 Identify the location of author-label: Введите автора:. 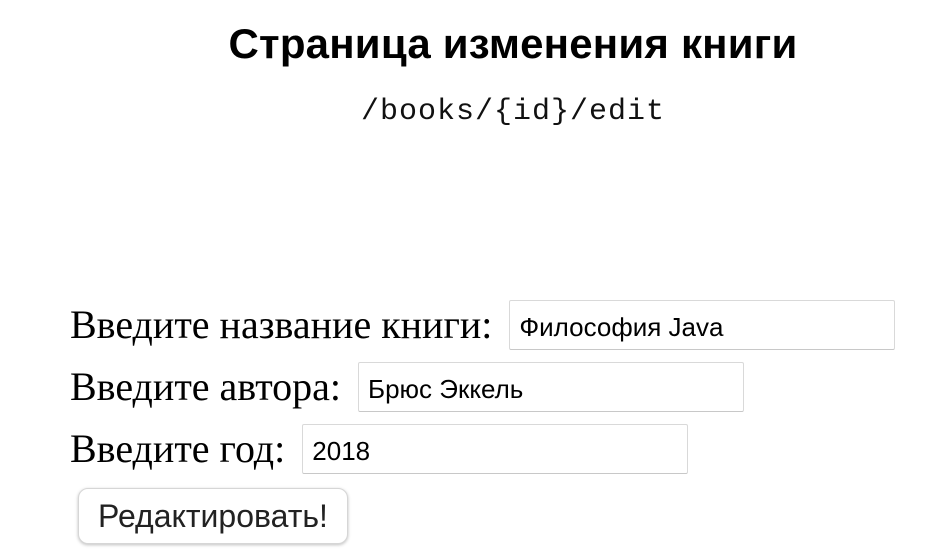
(206, 386).